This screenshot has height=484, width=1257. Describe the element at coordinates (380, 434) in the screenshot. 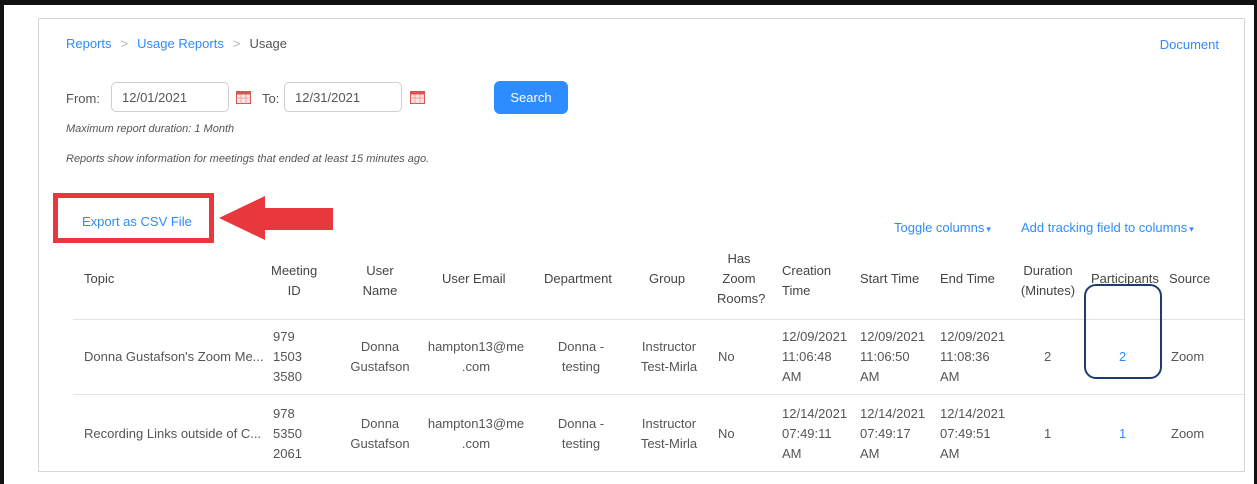

I see `cell-user-name: Donna Gustafson` at that location.